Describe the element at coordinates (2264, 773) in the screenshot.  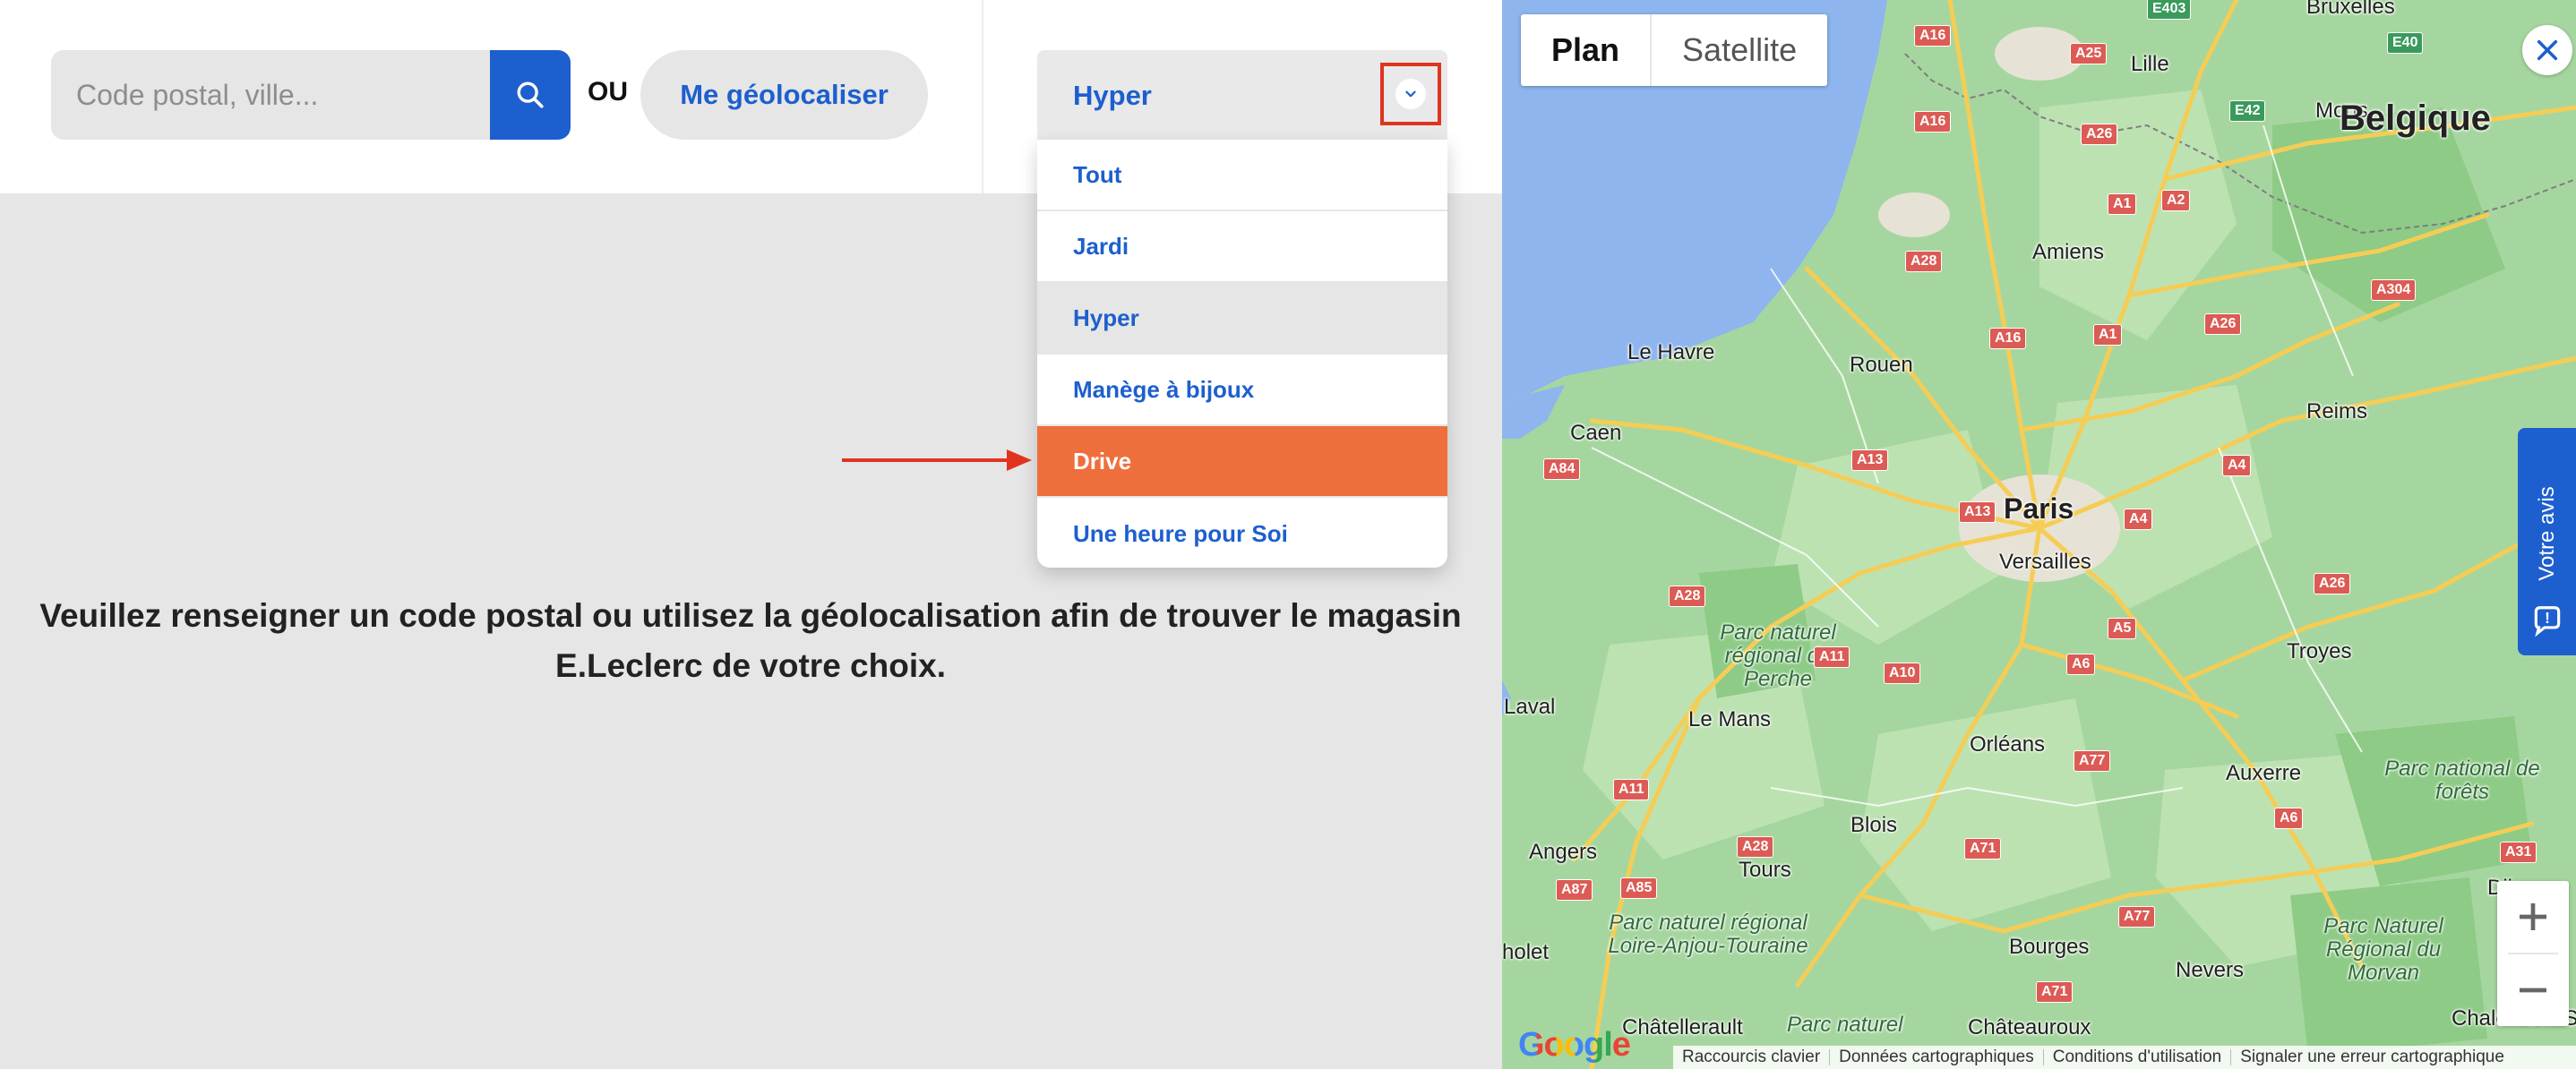
I see `map-label-auxerre: Auxerre` at that location.